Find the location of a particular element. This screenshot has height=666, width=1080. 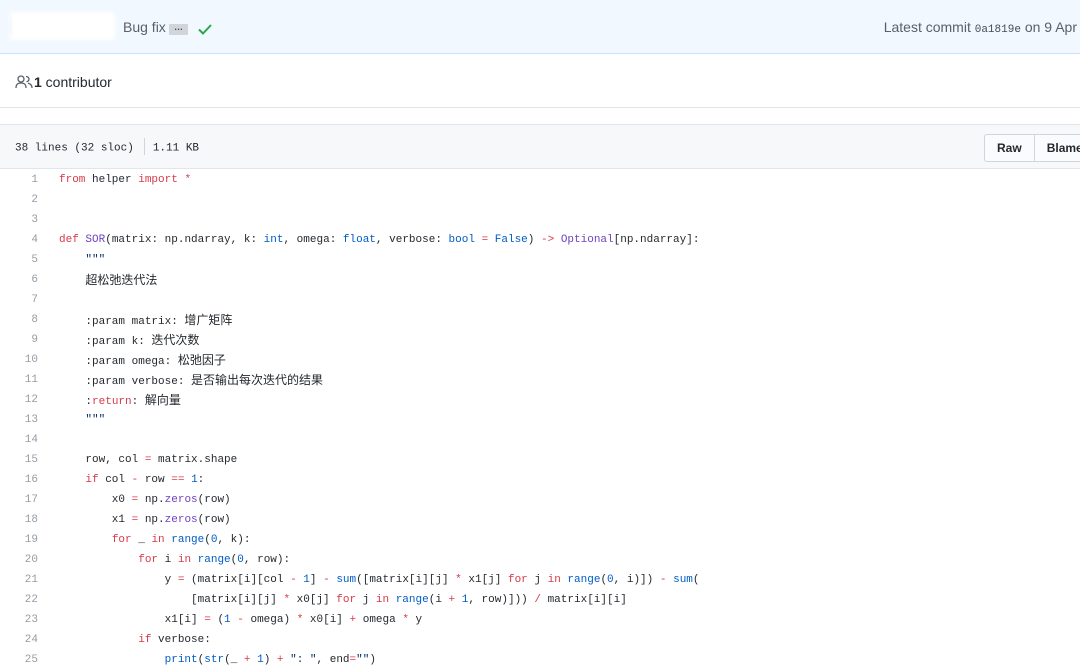

line-number: 1 is located at coordinates (19, 180).